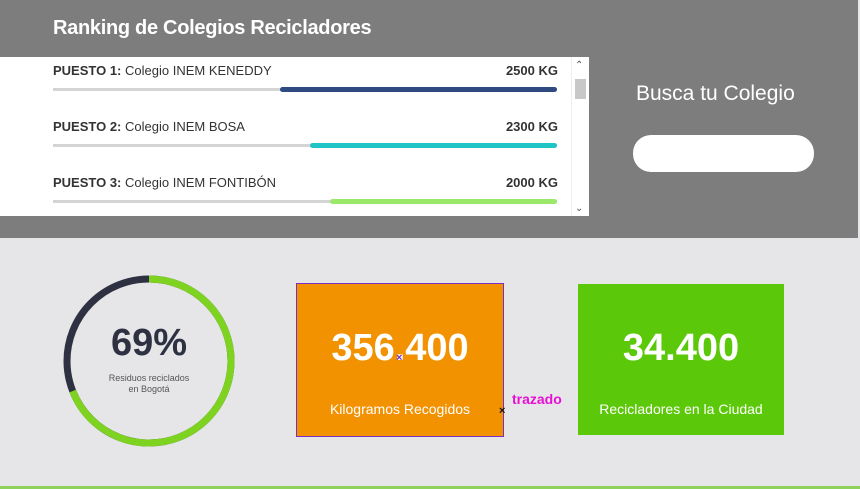 This screenshot has width=860, height=489. Describe the element at coordinates (580, 89) in the screenshot. I see `scroll-thumb` at that location.